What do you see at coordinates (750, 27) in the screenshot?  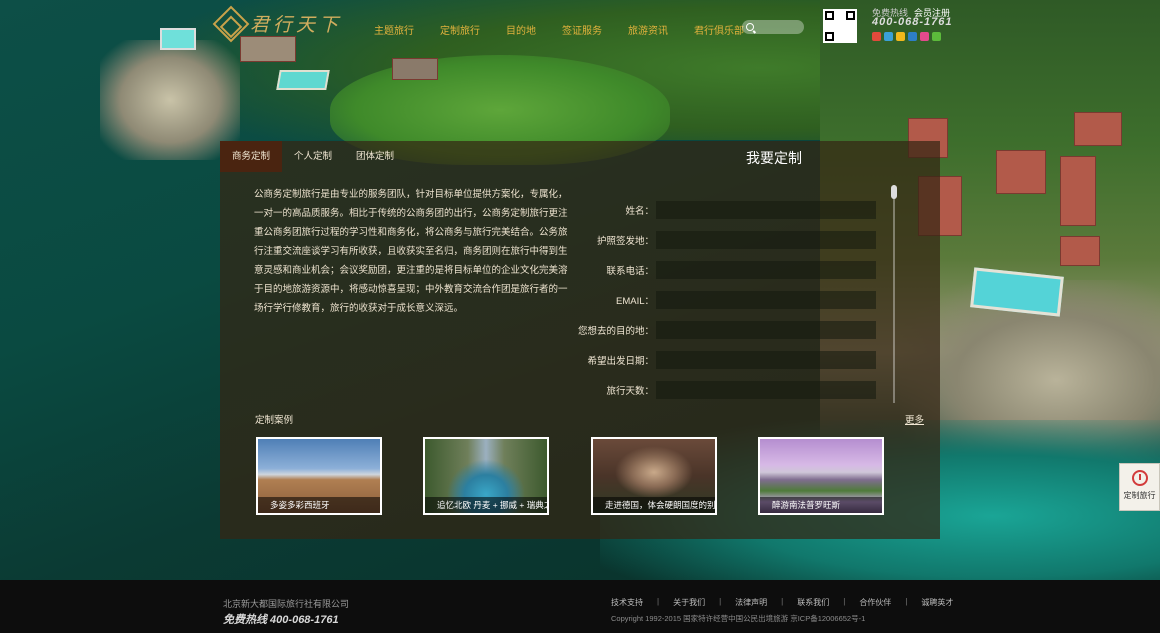 I see `search-icon` at bounding box center [750, 27].